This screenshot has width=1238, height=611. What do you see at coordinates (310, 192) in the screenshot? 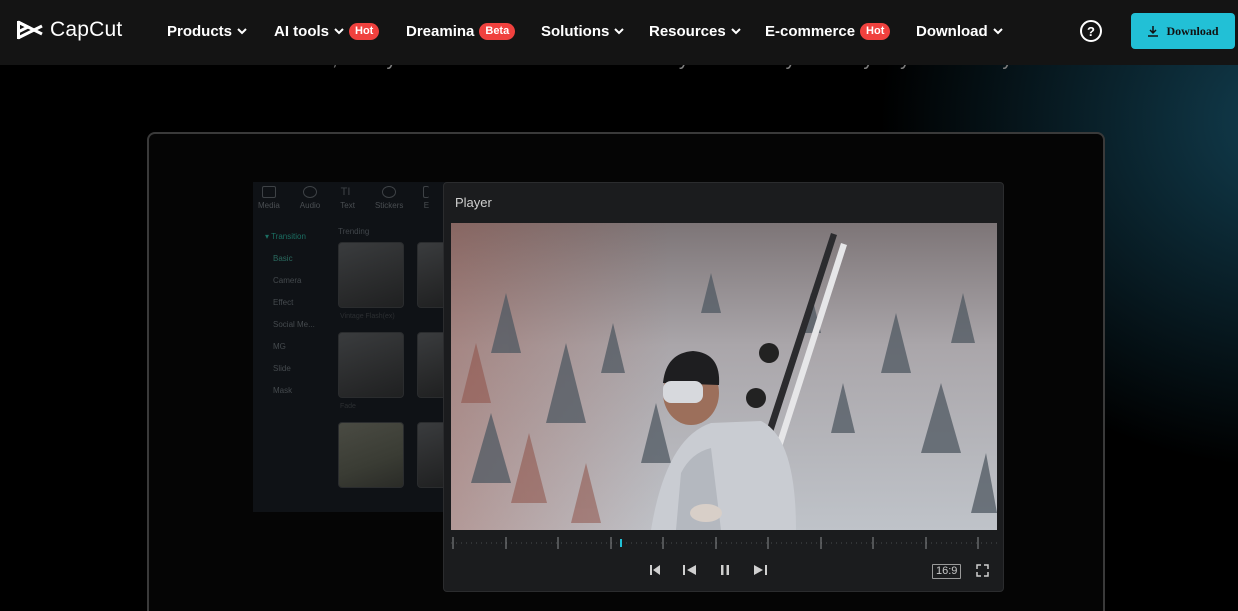
I see `audio-icon` at bounding box center [310, 192].